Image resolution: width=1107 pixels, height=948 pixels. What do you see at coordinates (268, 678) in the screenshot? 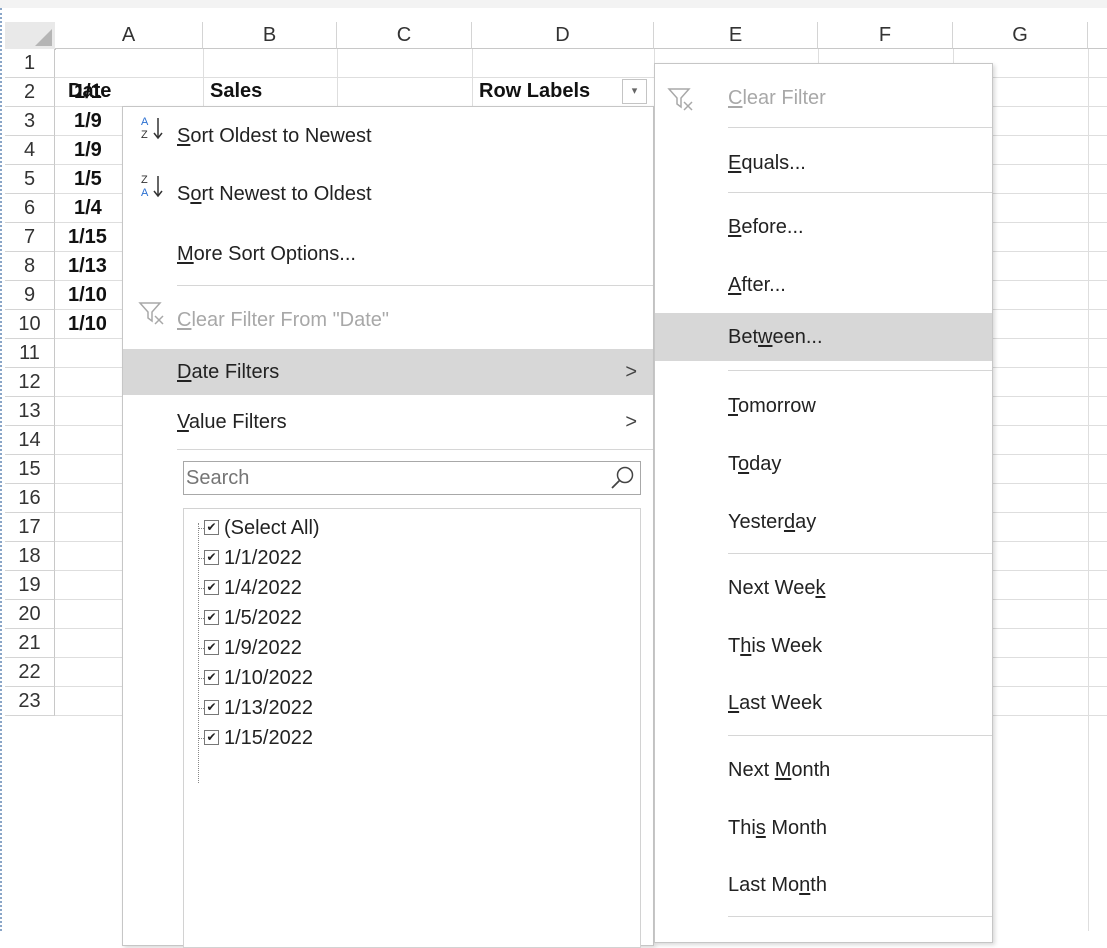
I see `list-item-label: 1/10/2022` at bounding box center [268, 678].